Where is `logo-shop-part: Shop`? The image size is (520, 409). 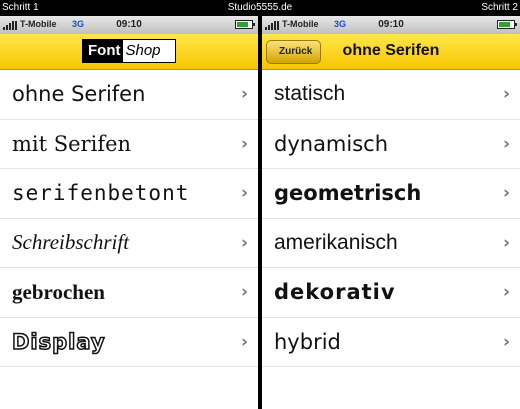
logo-shop-part: Shop is located at coordinates (149, 51).